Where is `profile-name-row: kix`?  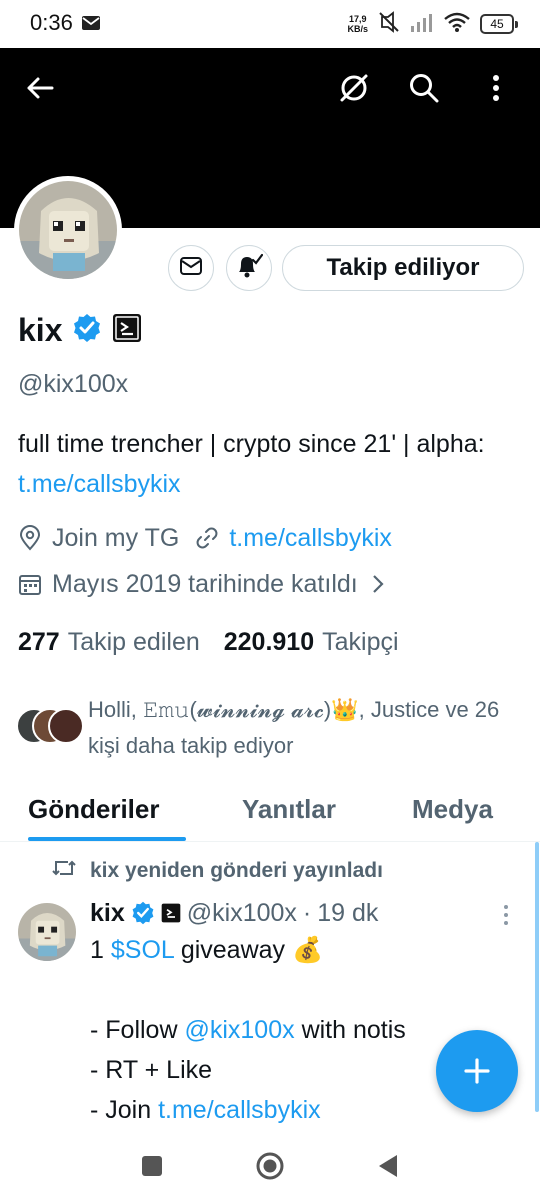
profile-name-row: kix is located at coordinates (80, 330).